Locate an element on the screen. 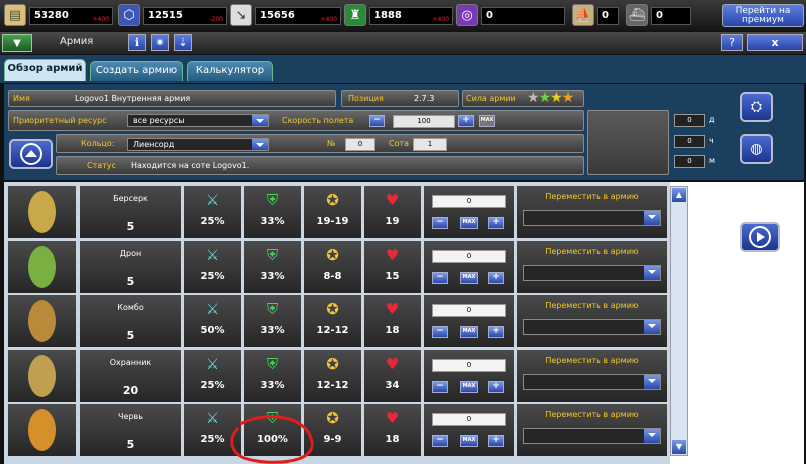 The image size is (806, 464). help-button: ? is located at coordinates (732, 42).